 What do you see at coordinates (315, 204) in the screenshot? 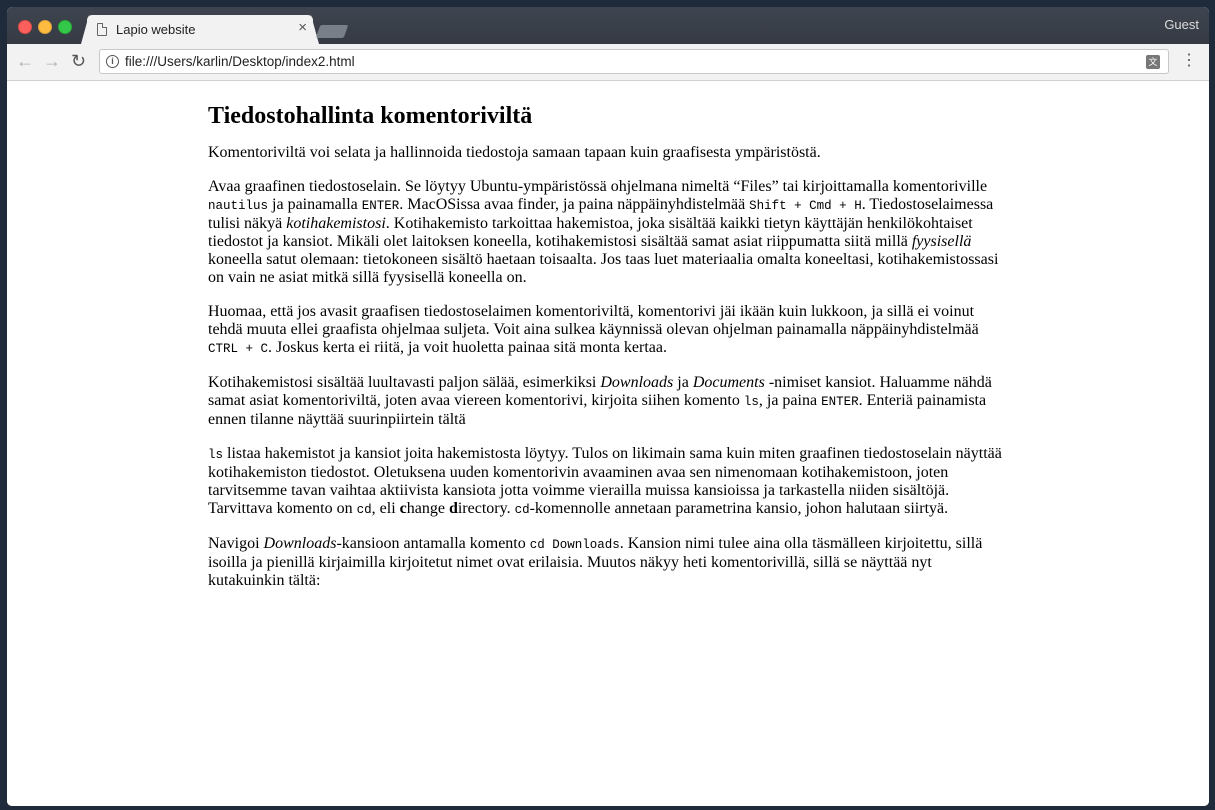
I see `text: ja painamalla` at bounding box center [315, 204].